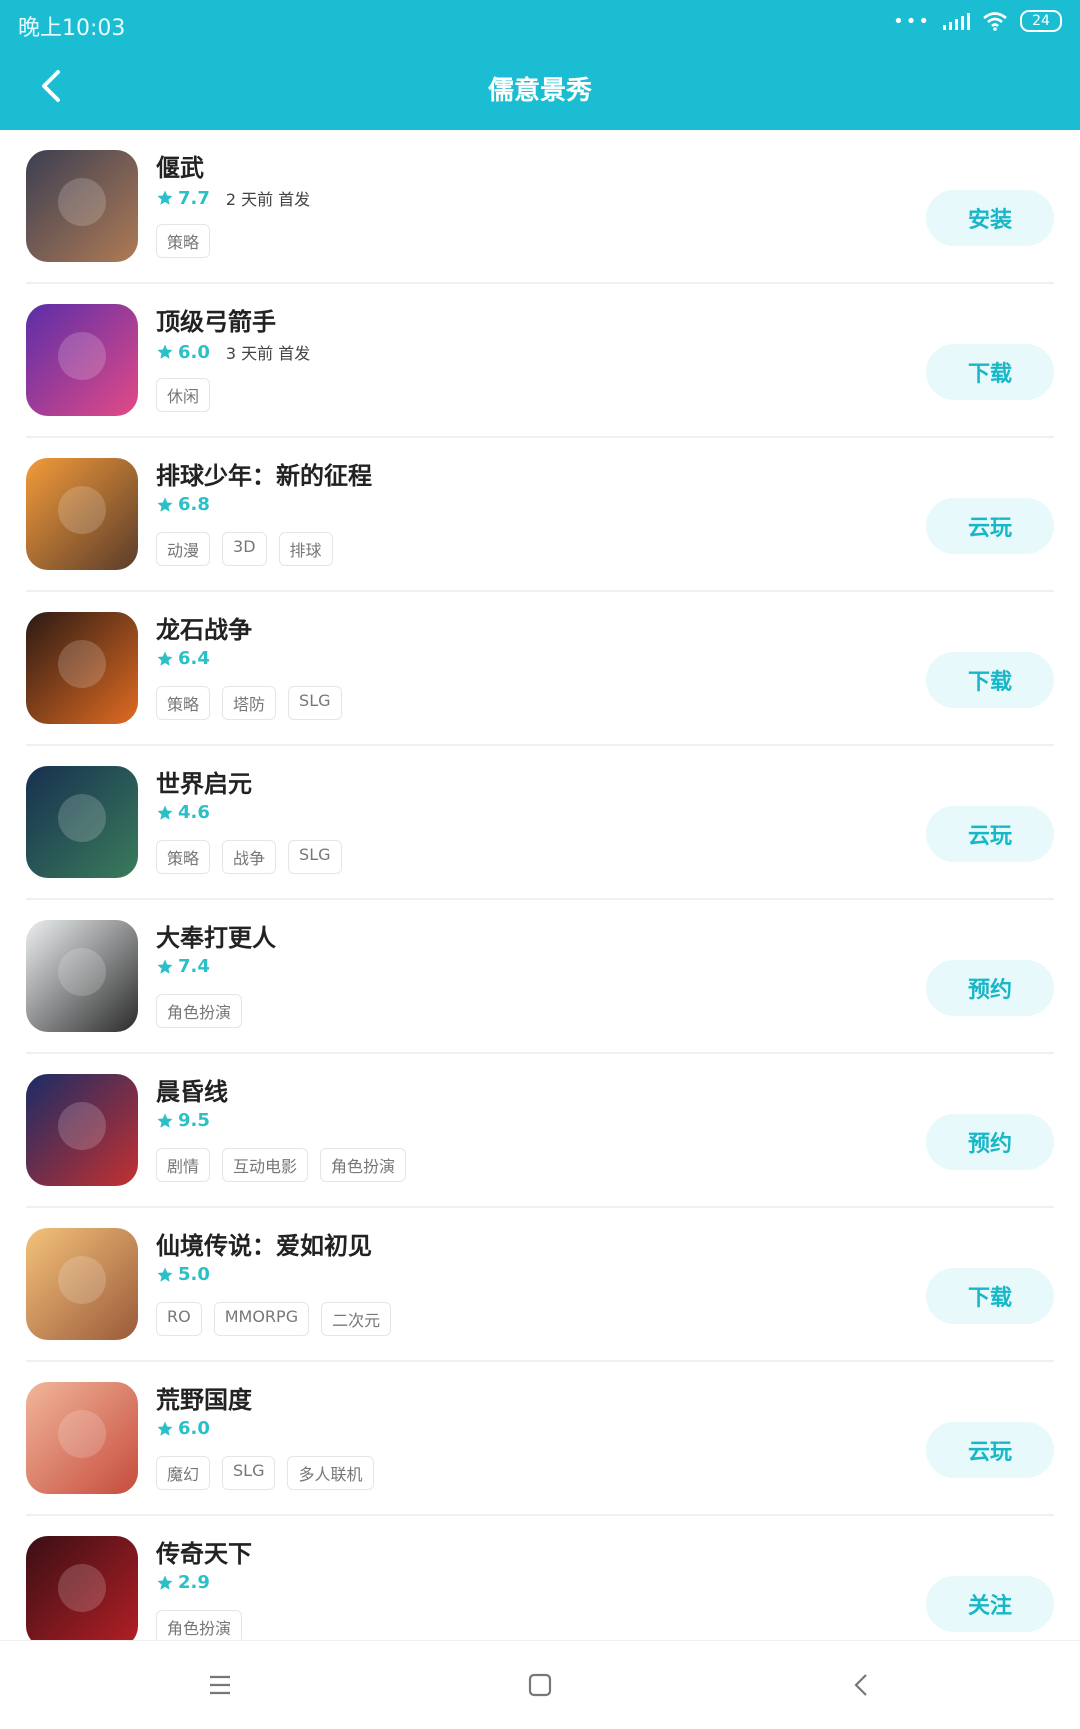 The height and width of the screenshot is (1729, 1080). What do you see at coordinates (194, 198) in the screenshot?
I see `rating-value: 7.7` at bounding box center [194, 198].